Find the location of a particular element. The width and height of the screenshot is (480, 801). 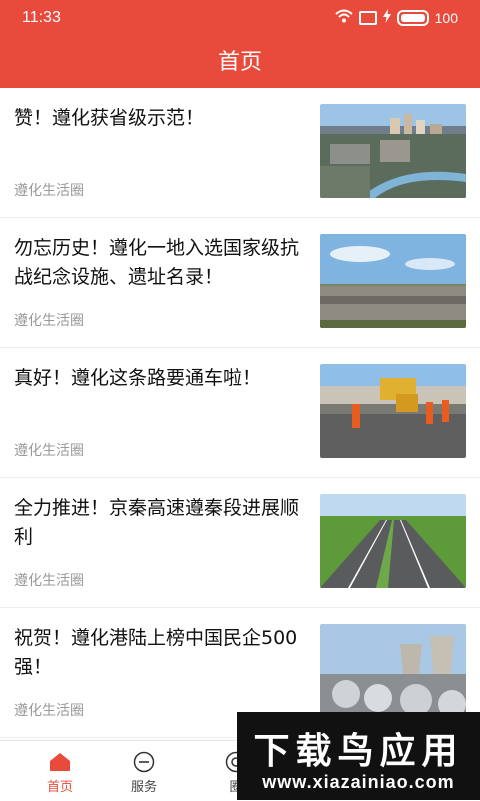

watermark-url: www.xiazainiao.com is located at coordinates (358, 782).